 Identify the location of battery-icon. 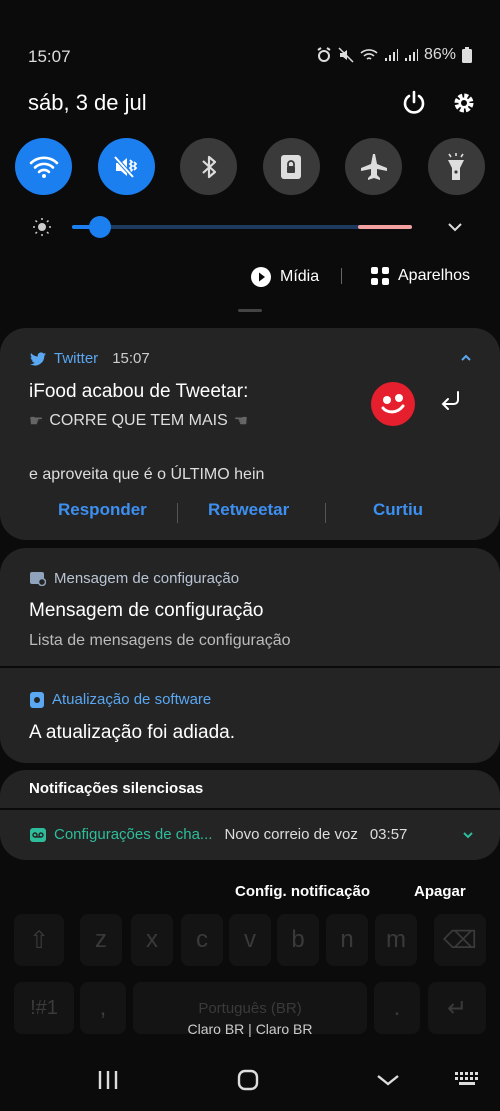
(467, 55).